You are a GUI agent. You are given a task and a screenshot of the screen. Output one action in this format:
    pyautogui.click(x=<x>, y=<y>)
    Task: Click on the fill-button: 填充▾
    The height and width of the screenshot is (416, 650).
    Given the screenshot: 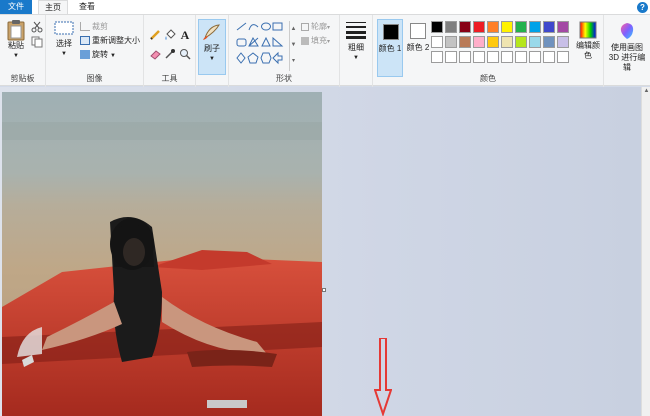 What is the action you would take?
    pyautogui.click(x=315, y=41)
    